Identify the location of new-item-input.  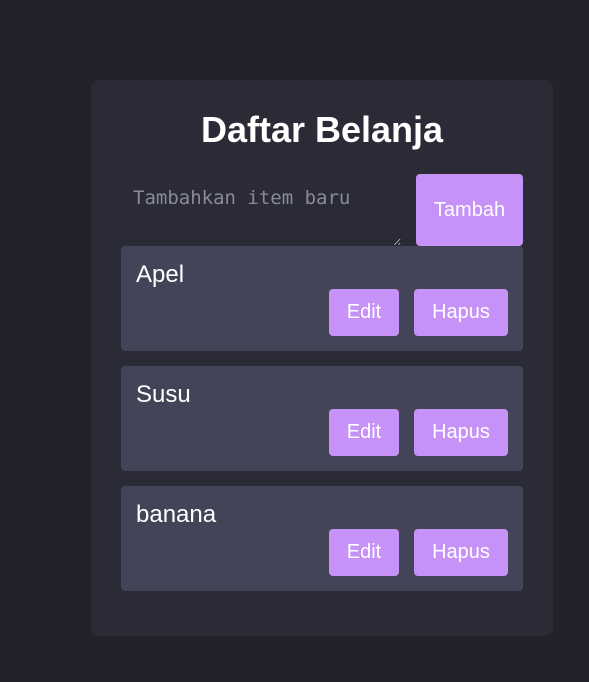
(261, 210).